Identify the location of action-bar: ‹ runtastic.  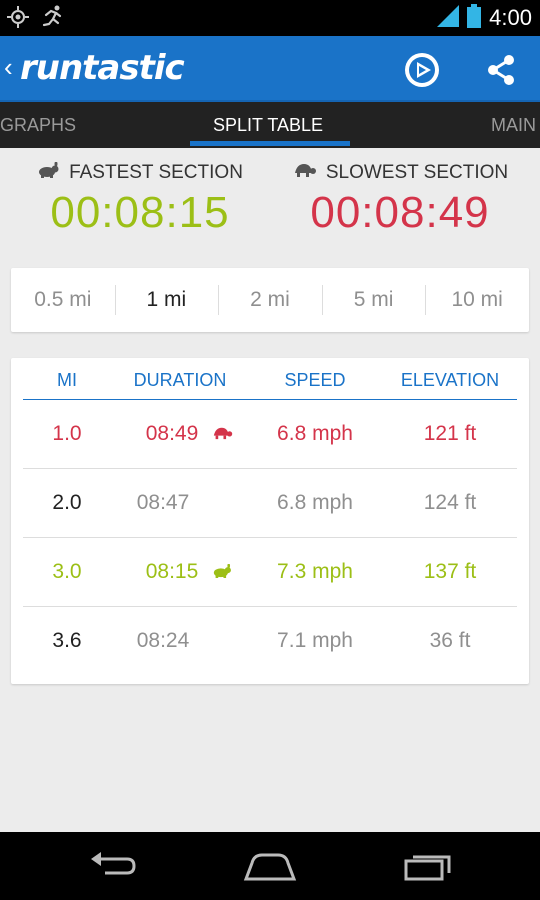
(270, 69).